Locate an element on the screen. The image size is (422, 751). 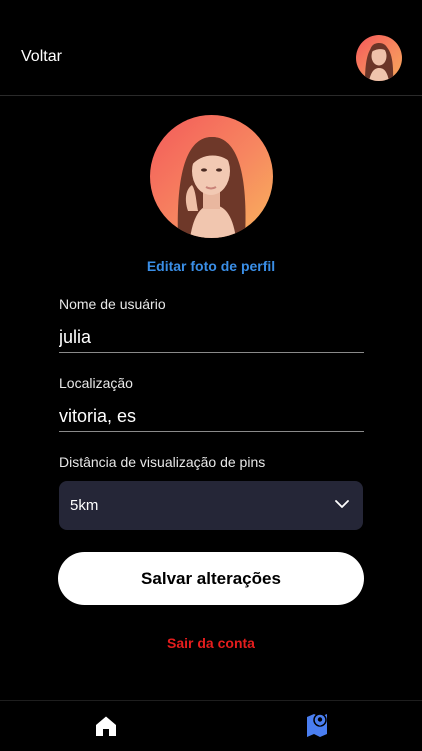
username-input is located at coordinates (211, 337).